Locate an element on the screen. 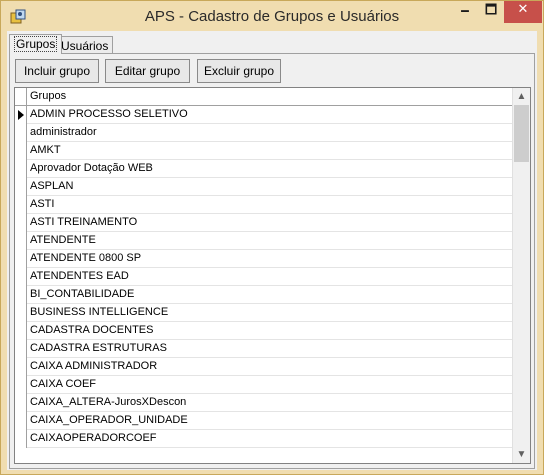  tab-grupos-label: Grupos is located at coordinates (36, 44).